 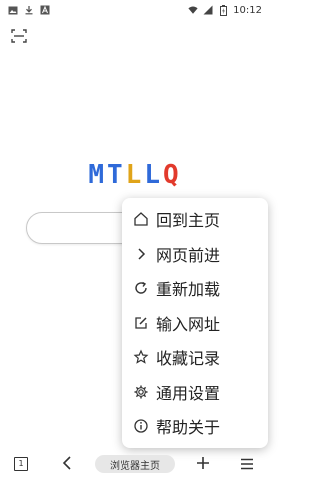 I want to click on logo-letter-l1: L, so click(x=135, y=175).